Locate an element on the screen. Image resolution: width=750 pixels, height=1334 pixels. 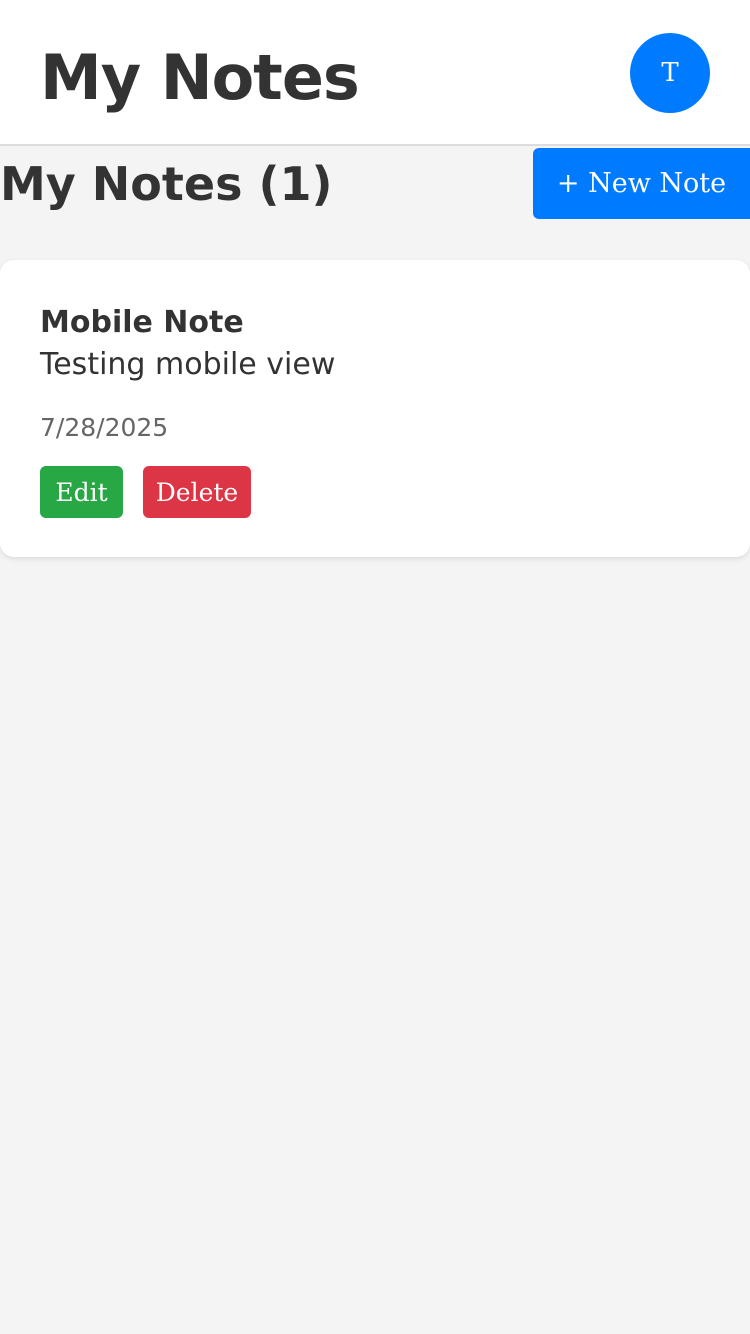
notes-count-heading: My Notes (1) is located at coordinates (166, 184).